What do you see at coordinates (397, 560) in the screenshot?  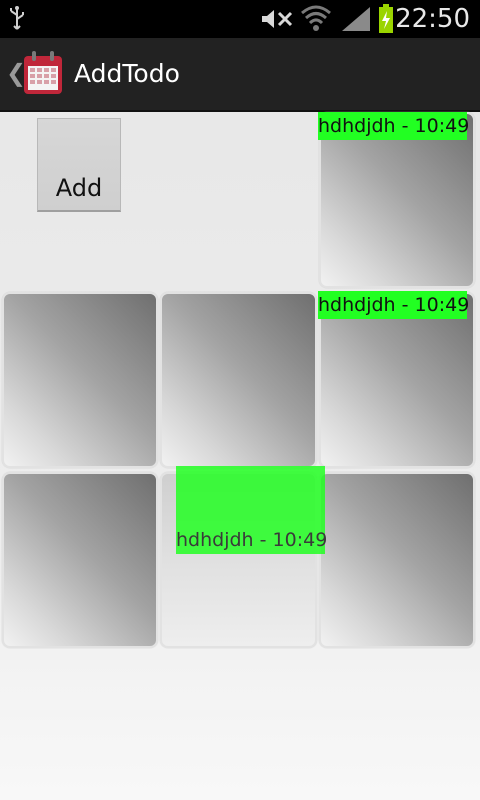 I see `grid-tile-r3c3` at bounding box center [397, 560].